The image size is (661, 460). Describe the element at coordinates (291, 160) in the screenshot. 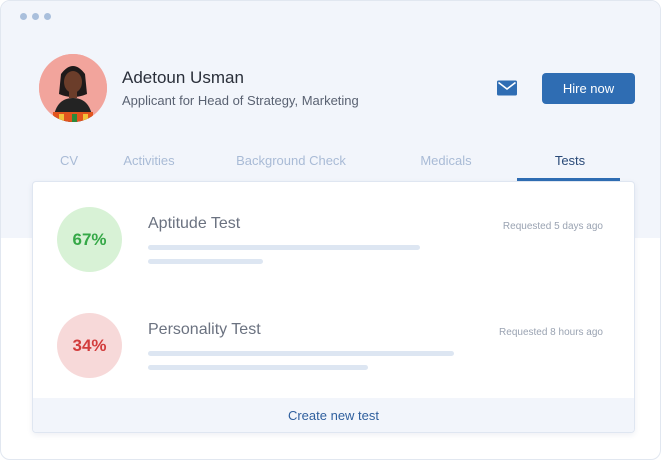

I see `tab-background-check: Background Check` at that location.